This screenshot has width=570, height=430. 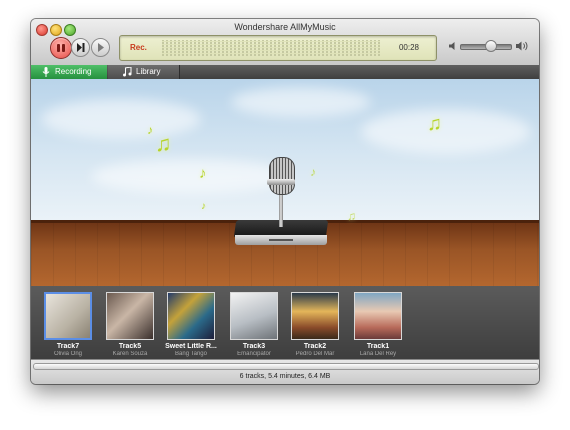 I want to click on track-item: Sweet Little R... Bang Tango, so click(x=191, y=324).